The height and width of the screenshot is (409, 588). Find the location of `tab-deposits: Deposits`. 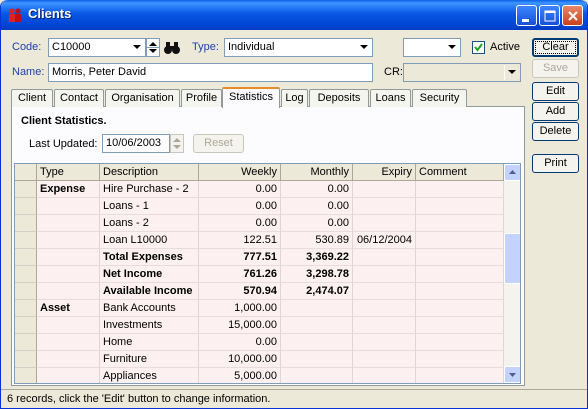

tab-deposits: Deposits is located at coordinates (339, 98).